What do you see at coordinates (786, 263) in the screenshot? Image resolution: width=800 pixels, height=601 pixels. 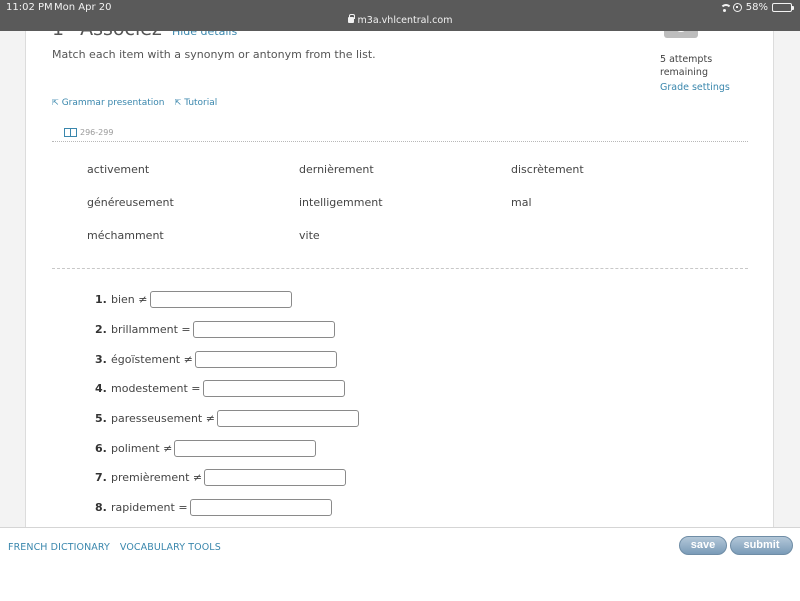 I see `right-gutter` at bounding box center [786, 263].